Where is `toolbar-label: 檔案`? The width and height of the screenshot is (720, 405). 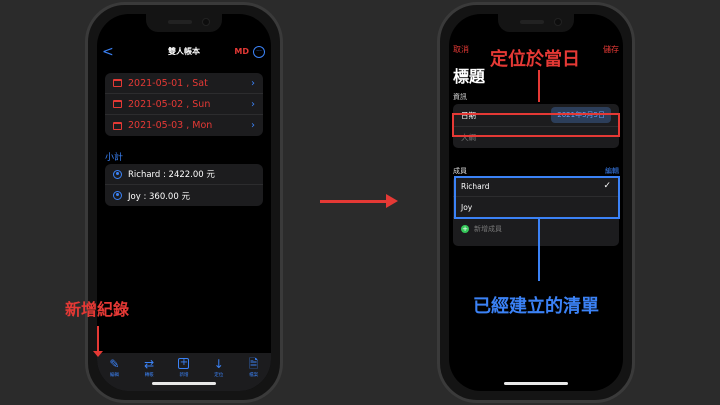 toolbar-label: 檔案 is located at coordinates (254, 375).